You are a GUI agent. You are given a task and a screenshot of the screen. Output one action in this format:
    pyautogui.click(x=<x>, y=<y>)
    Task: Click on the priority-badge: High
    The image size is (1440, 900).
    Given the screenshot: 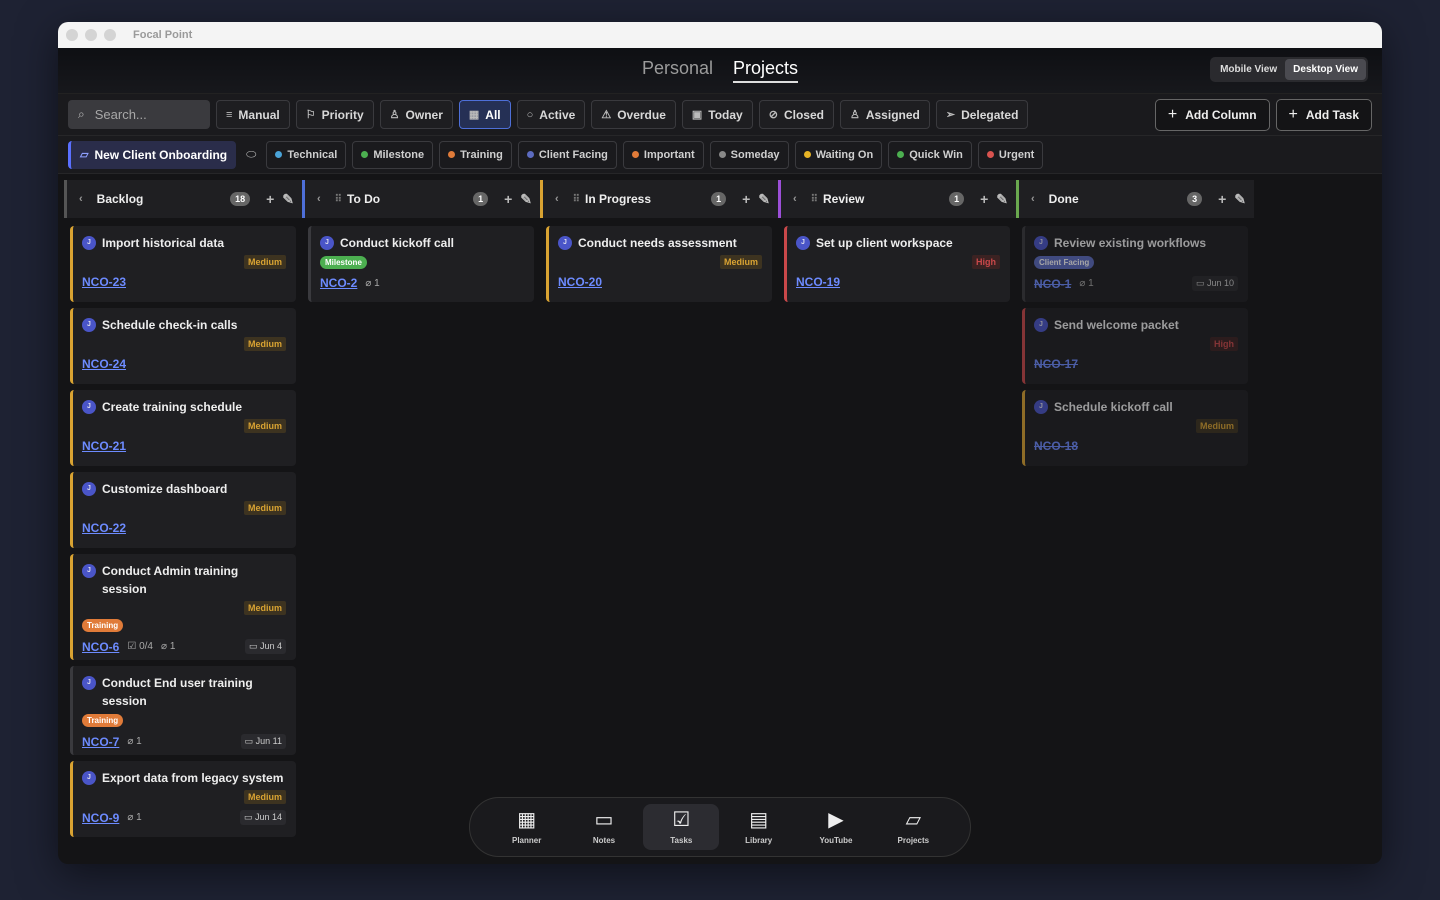 What is the action you would take?
    pyautogui.click(x=986, y=262)
    